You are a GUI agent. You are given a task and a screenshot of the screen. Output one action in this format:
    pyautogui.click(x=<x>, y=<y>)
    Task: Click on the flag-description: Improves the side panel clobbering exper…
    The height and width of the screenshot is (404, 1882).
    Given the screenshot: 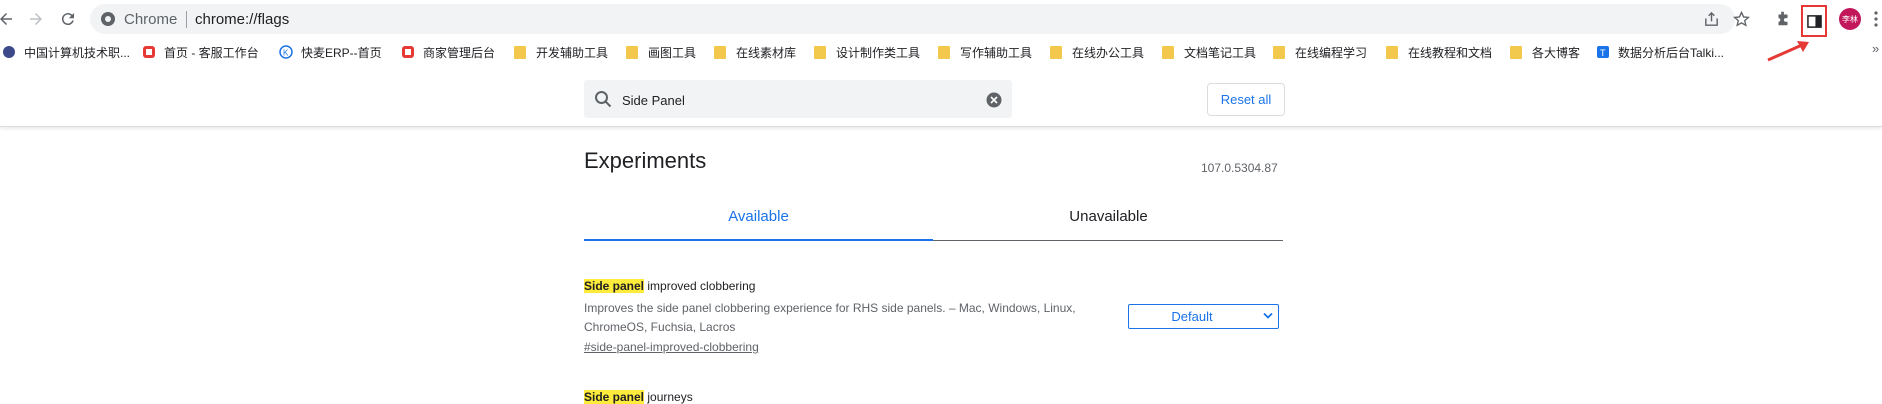 What is the action you would take?
    pyautogui.click(x=830, y=317)
    